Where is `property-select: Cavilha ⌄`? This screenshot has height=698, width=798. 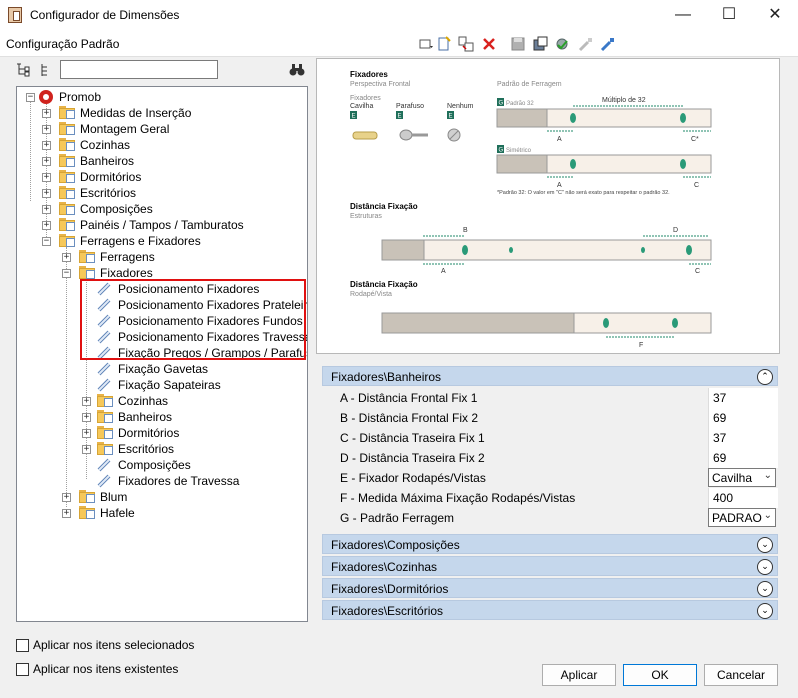
property-select: Cavilha ⌄ is located at coordinates (742, 477).